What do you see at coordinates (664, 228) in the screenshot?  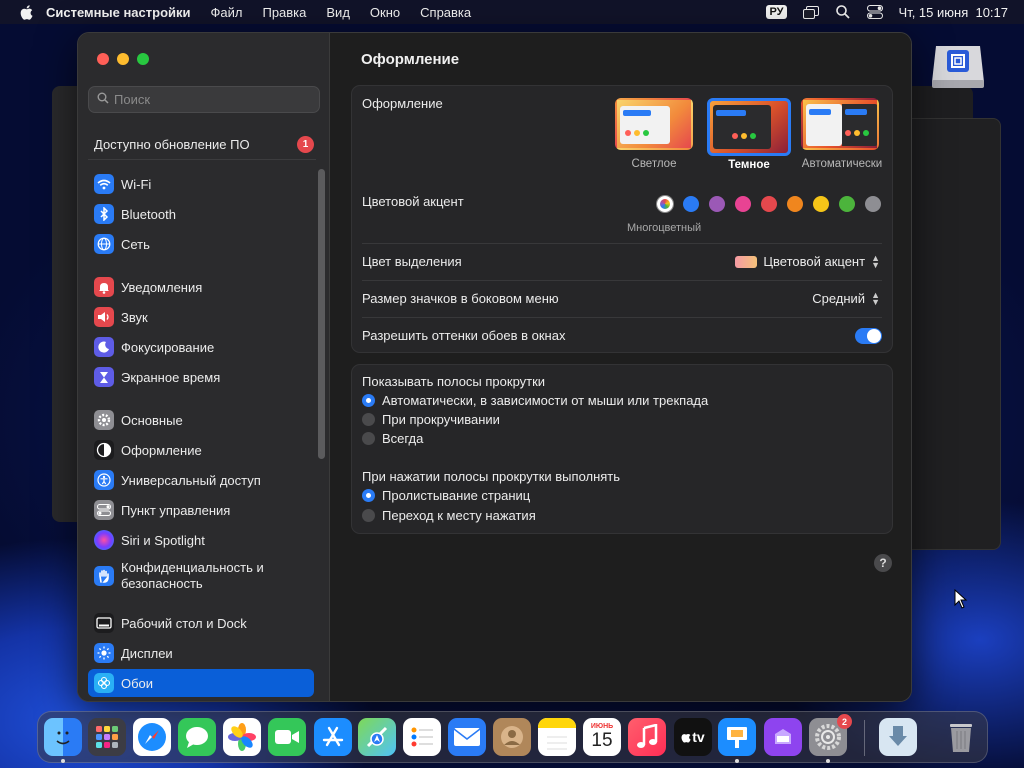 I see `accent-caption: Многоцветный` at bounding box center [664, 228].